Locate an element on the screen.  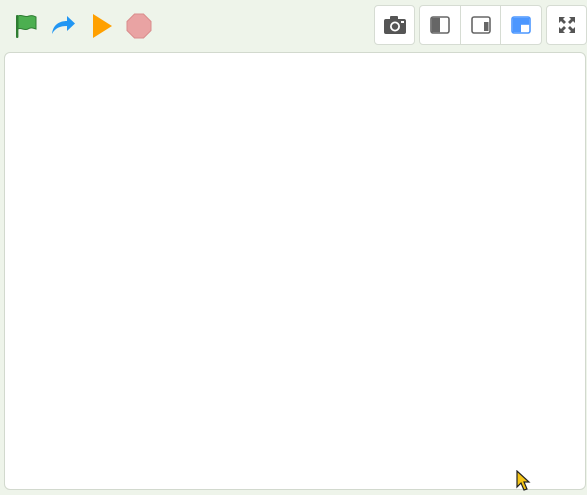
green-flag-button is located at coordinates (25, 26).